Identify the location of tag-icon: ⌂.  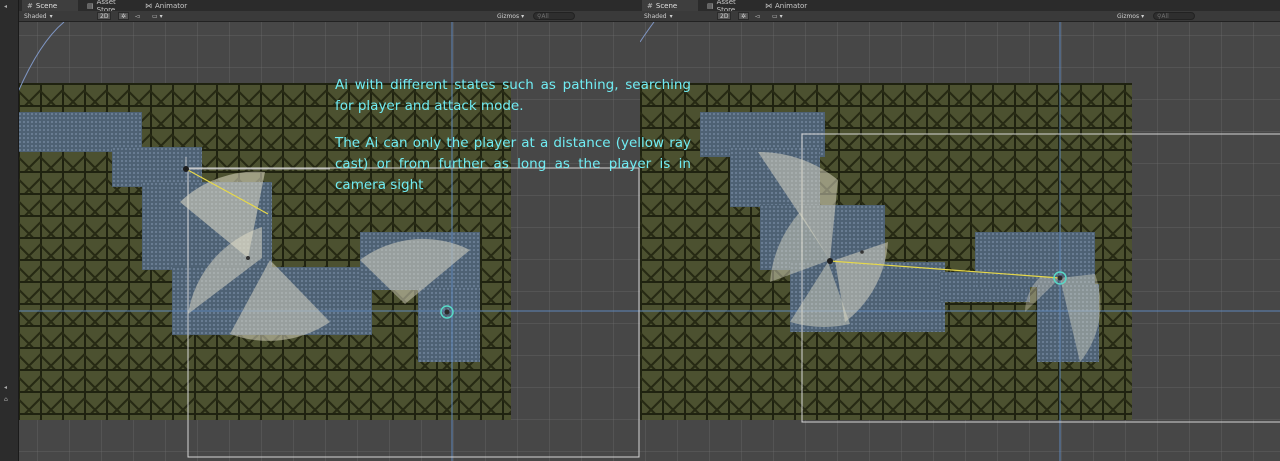
(6, 399).